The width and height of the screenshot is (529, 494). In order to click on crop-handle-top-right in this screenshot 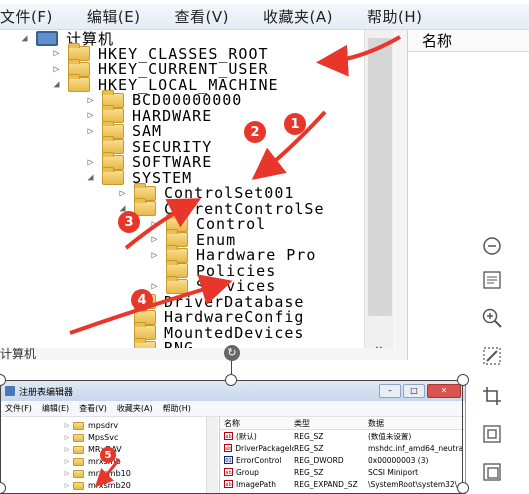, I will do `click(463, 380)`.